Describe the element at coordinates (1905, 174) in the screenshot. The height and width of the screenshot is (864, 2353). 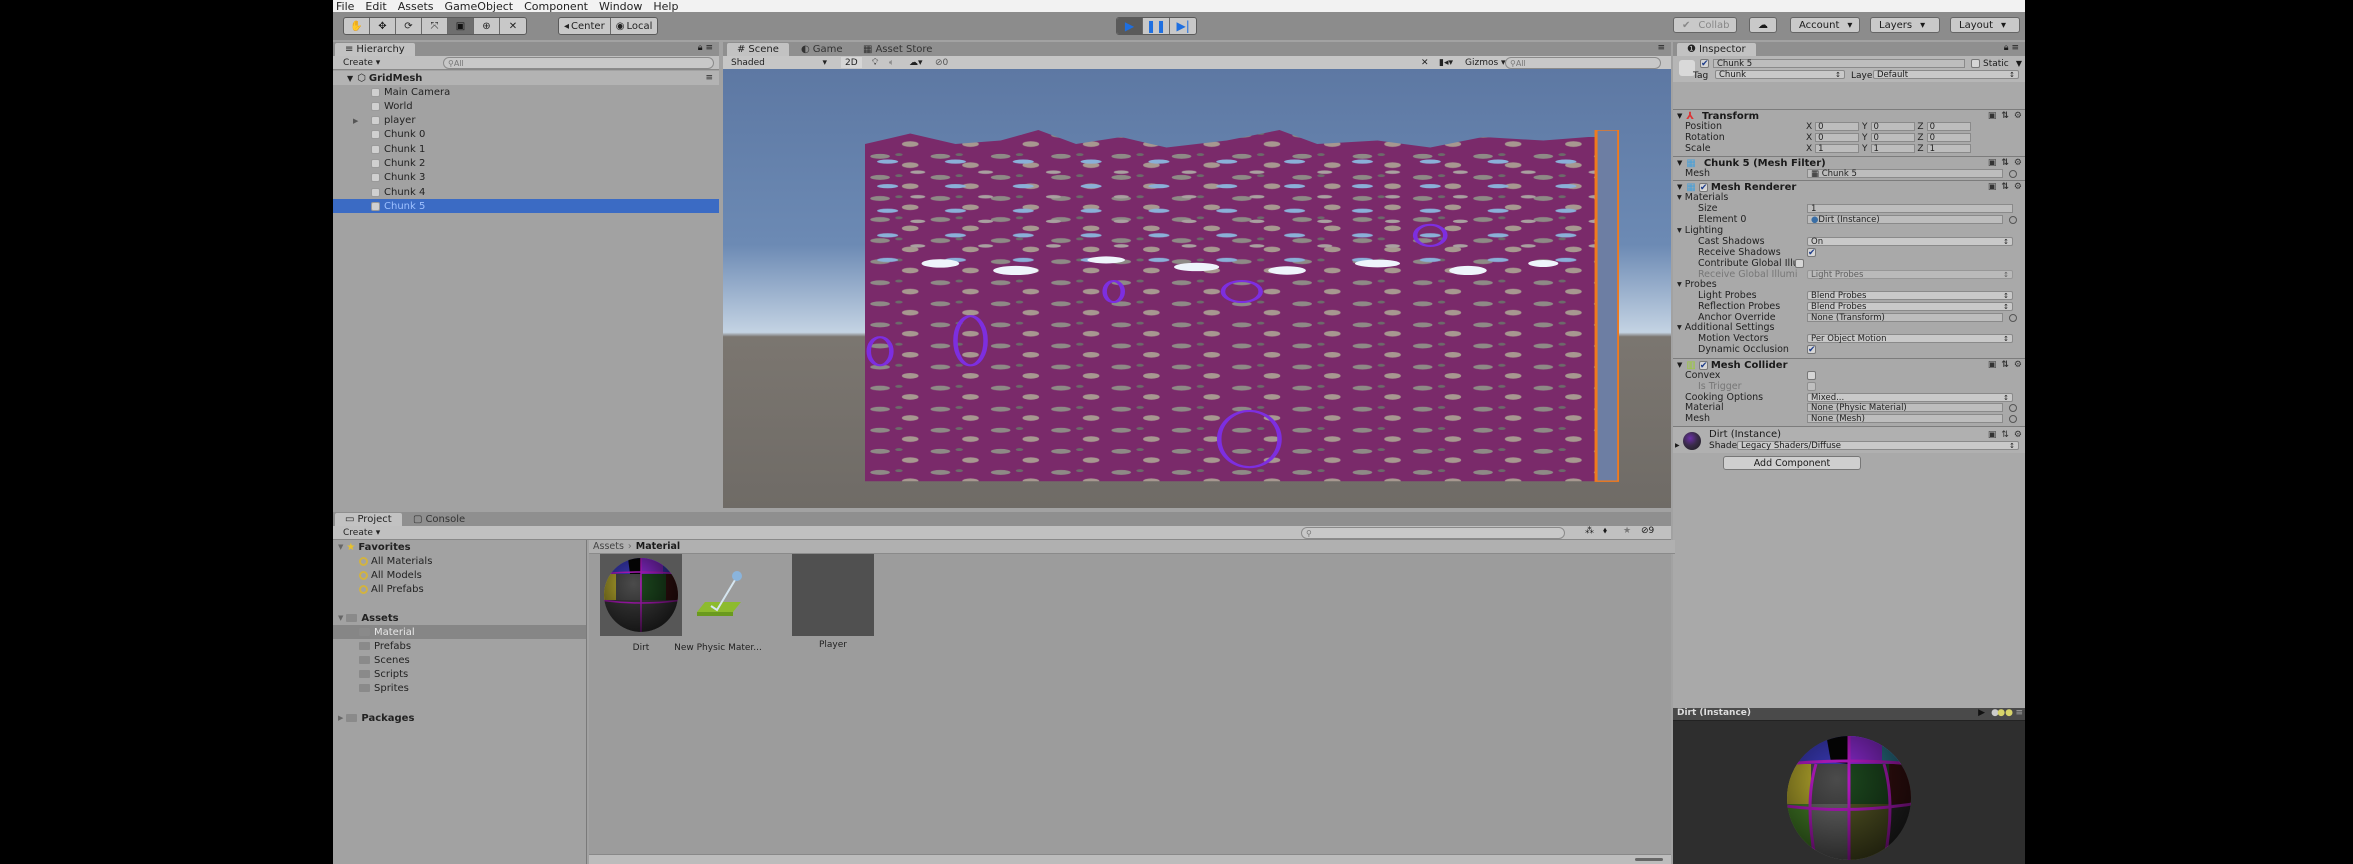
I see `mesh-field: ▦ Chunk 5` at that location.